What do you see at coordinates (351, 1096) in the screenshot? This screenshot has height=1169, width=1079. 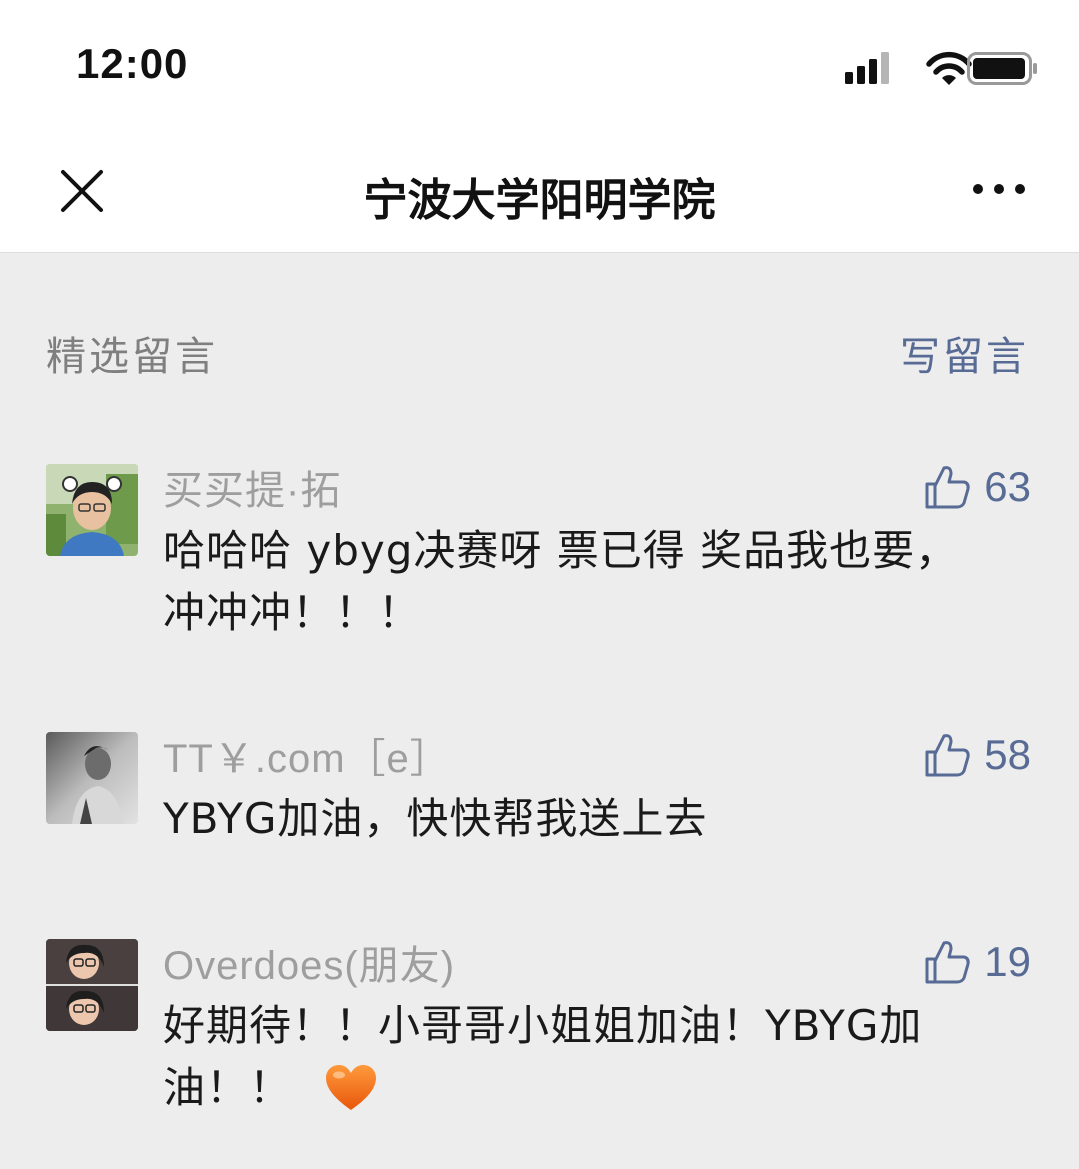 I see `orange-heart-icon` at bounding box center [351, 1096].